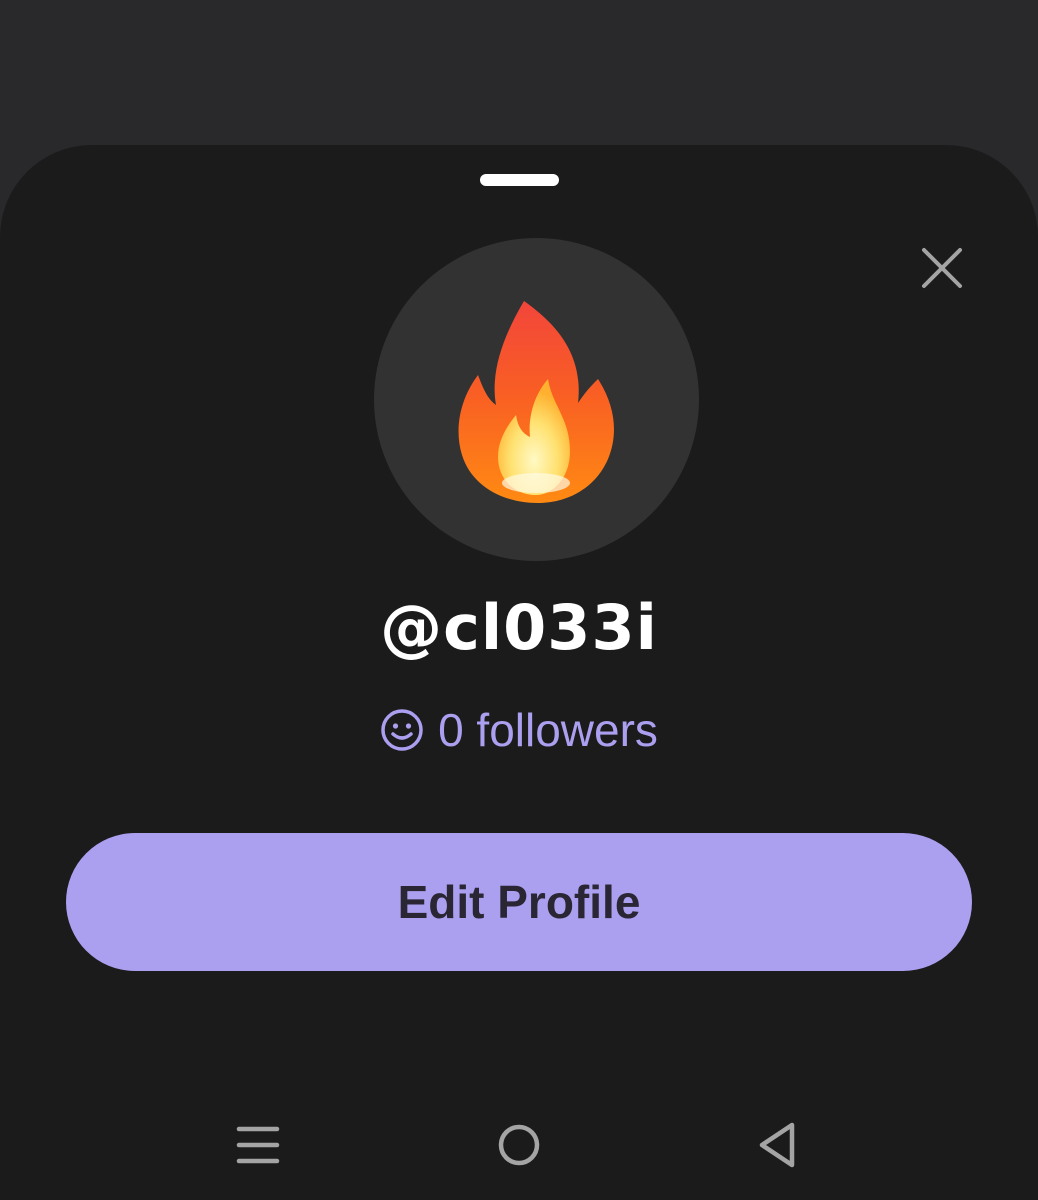  I want to click on nav-home-button, so click(519, 1145).